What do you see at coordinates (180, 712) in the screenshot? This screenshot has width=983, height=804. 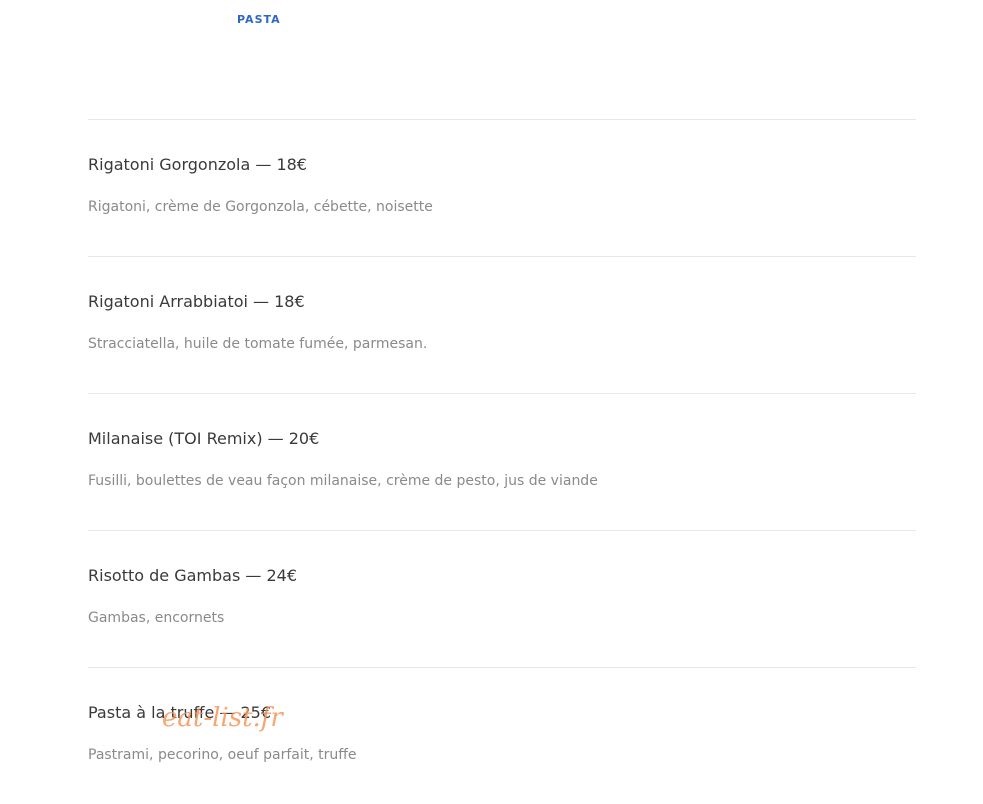 I see `dish-title: Pasta à la truffe — 25€` at bounding box center [180, 712].